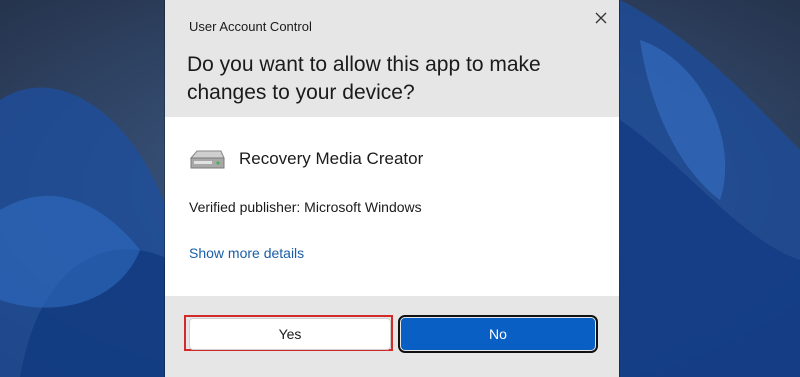 This screenshot has height=377, width=800. Describe the element at coordinates (392, 336) in the screenshot. I see `dialog-footer: Yes No` at that location.